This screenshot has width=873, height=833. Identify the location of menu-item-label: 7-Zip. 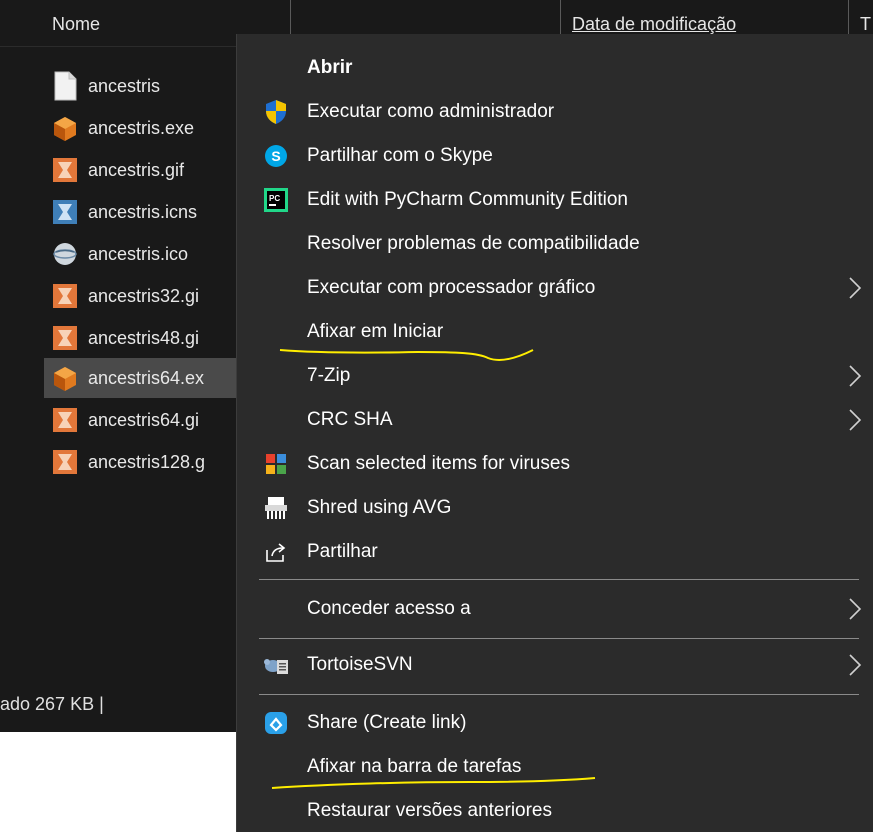
(329, 375).